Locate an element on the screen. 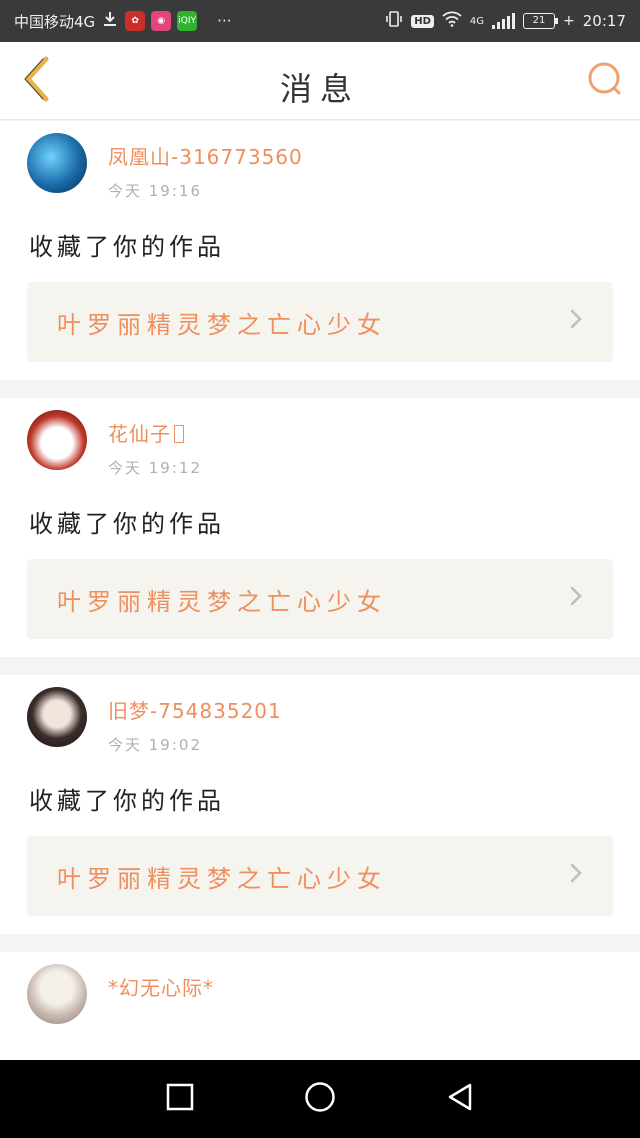 The image size is (640, 1138). home-icon is located at coordinates (320, 1099).